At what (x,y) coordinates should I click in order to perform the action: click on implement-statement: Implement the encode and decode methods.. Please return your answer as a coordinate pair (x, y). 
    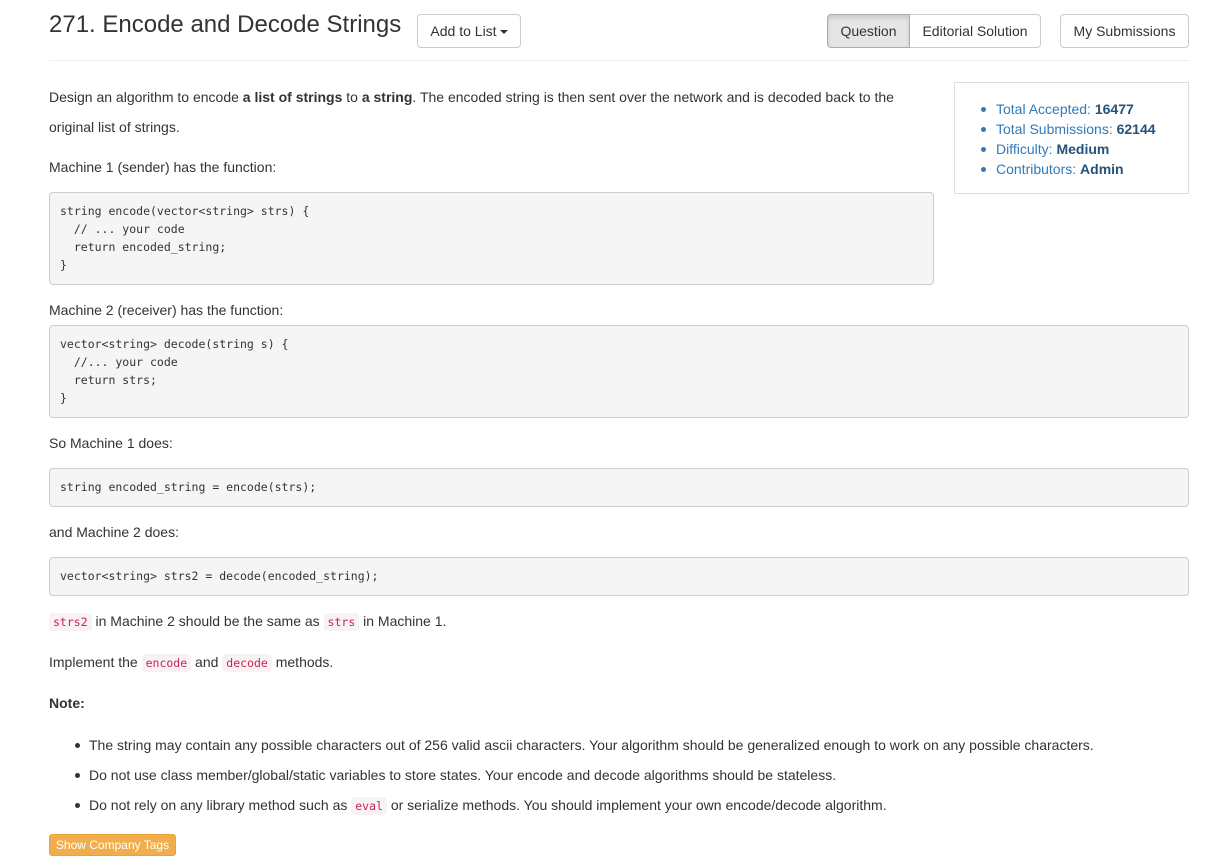
    Looking at the image, I should click on (191, 663).